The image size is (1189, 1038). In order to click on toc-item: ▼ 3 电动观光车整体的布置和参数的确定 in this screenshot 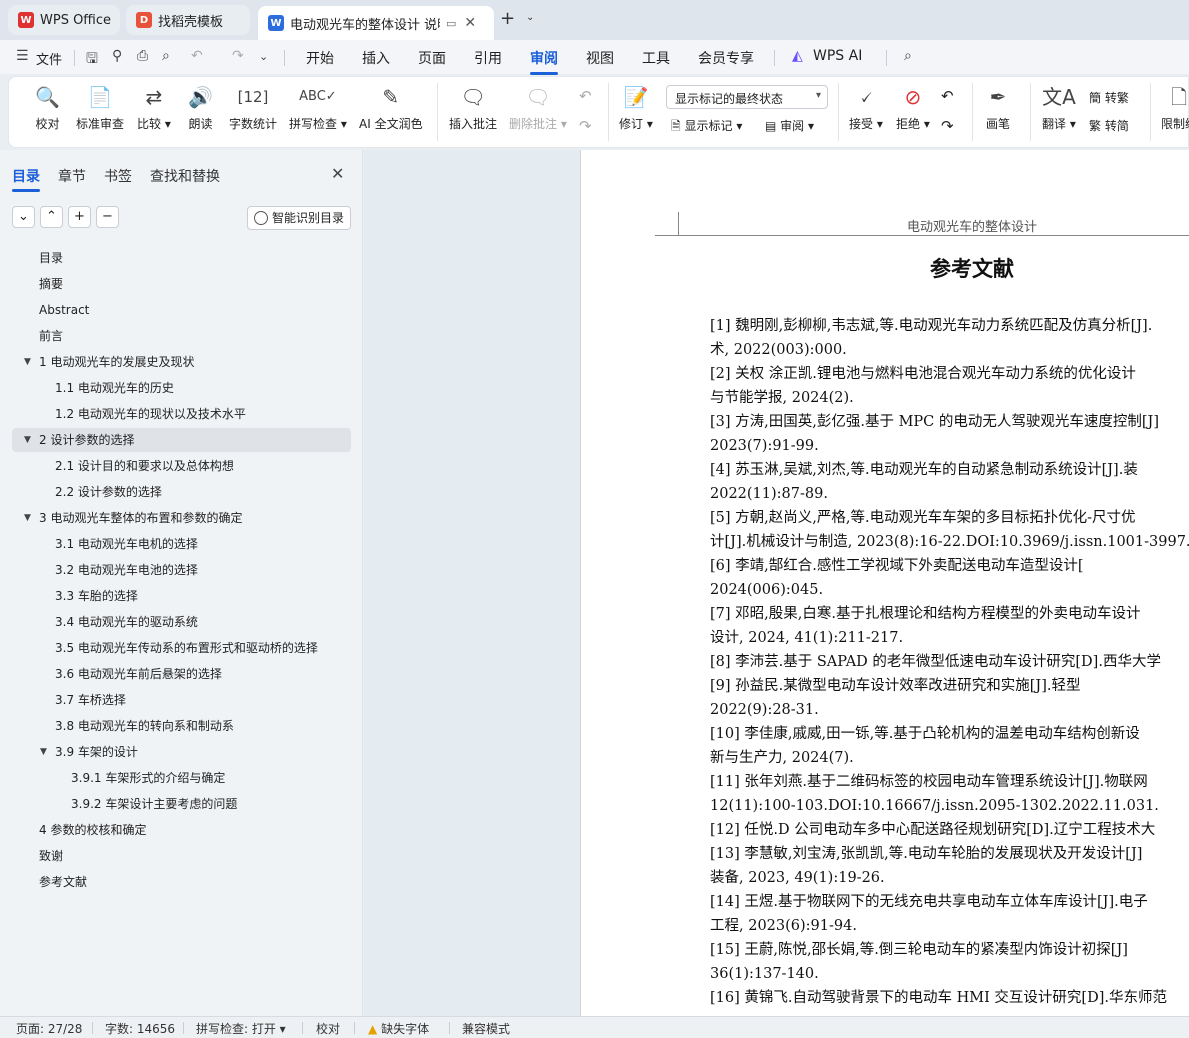, I will do `click(181, 518)`.